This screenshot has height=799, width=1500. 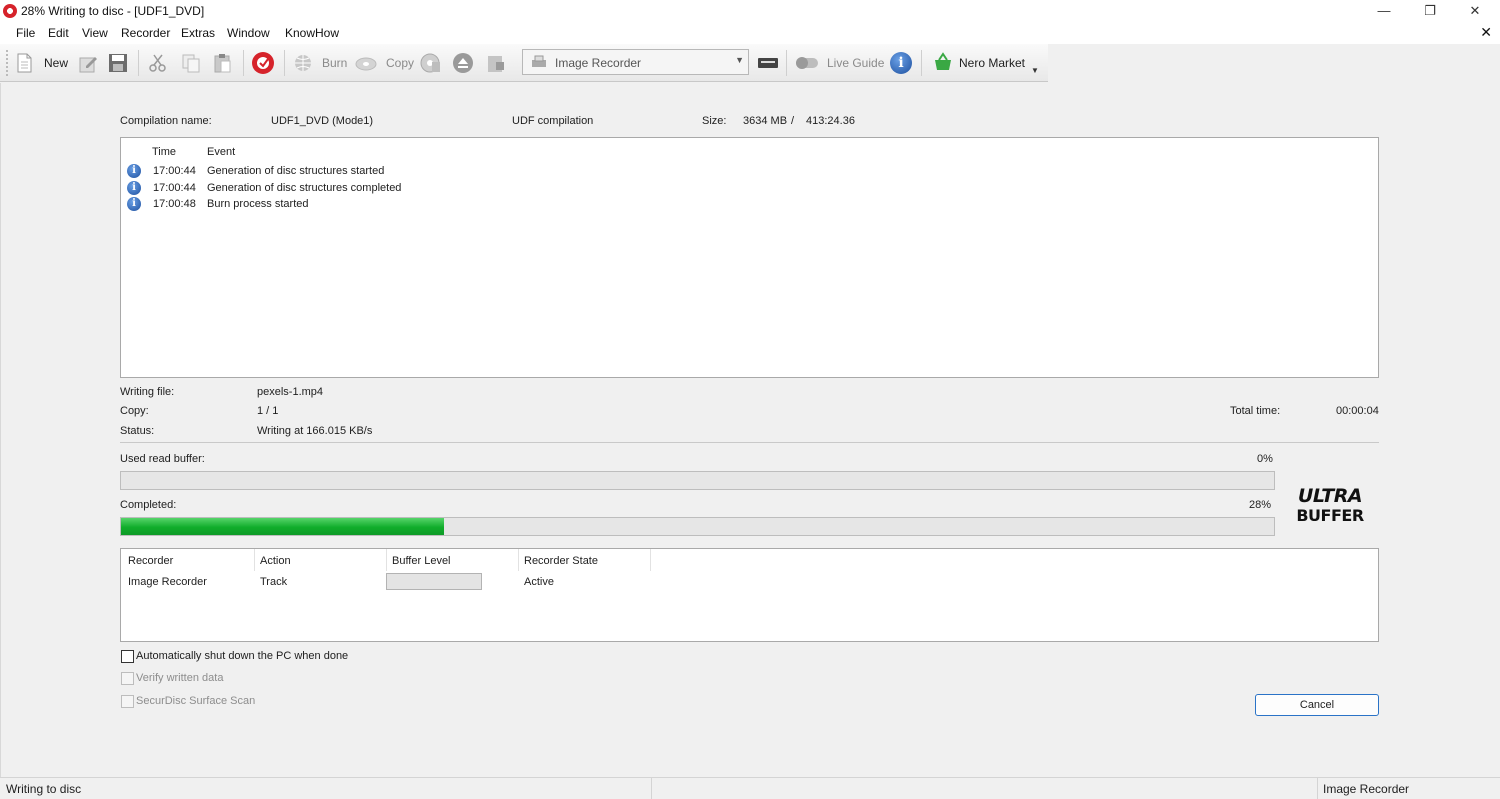 What do you see at coordinates (56, 63) in the screenshot?
I see `new-button: New` at bounding box center [56, 63].